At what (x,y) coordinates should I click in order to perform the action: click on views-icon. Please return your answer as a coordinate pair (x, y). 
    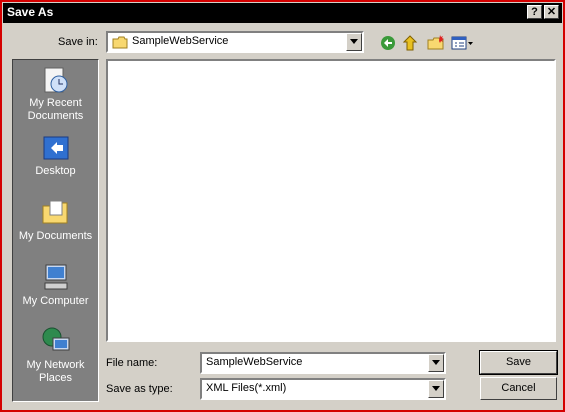
    Looking at the image, I should click on (462, 43).